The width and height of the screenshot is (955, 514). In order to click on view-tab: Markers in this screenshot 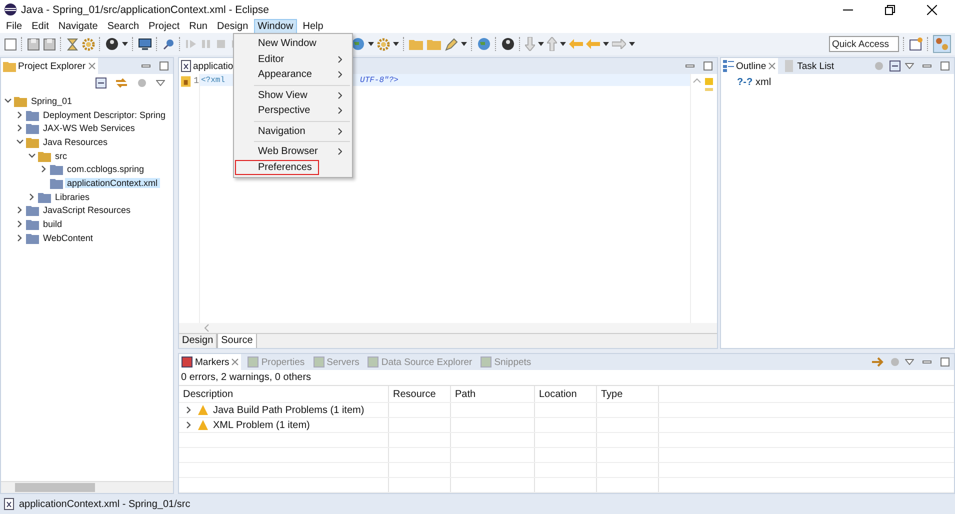, I will do `click(210, 362)`.